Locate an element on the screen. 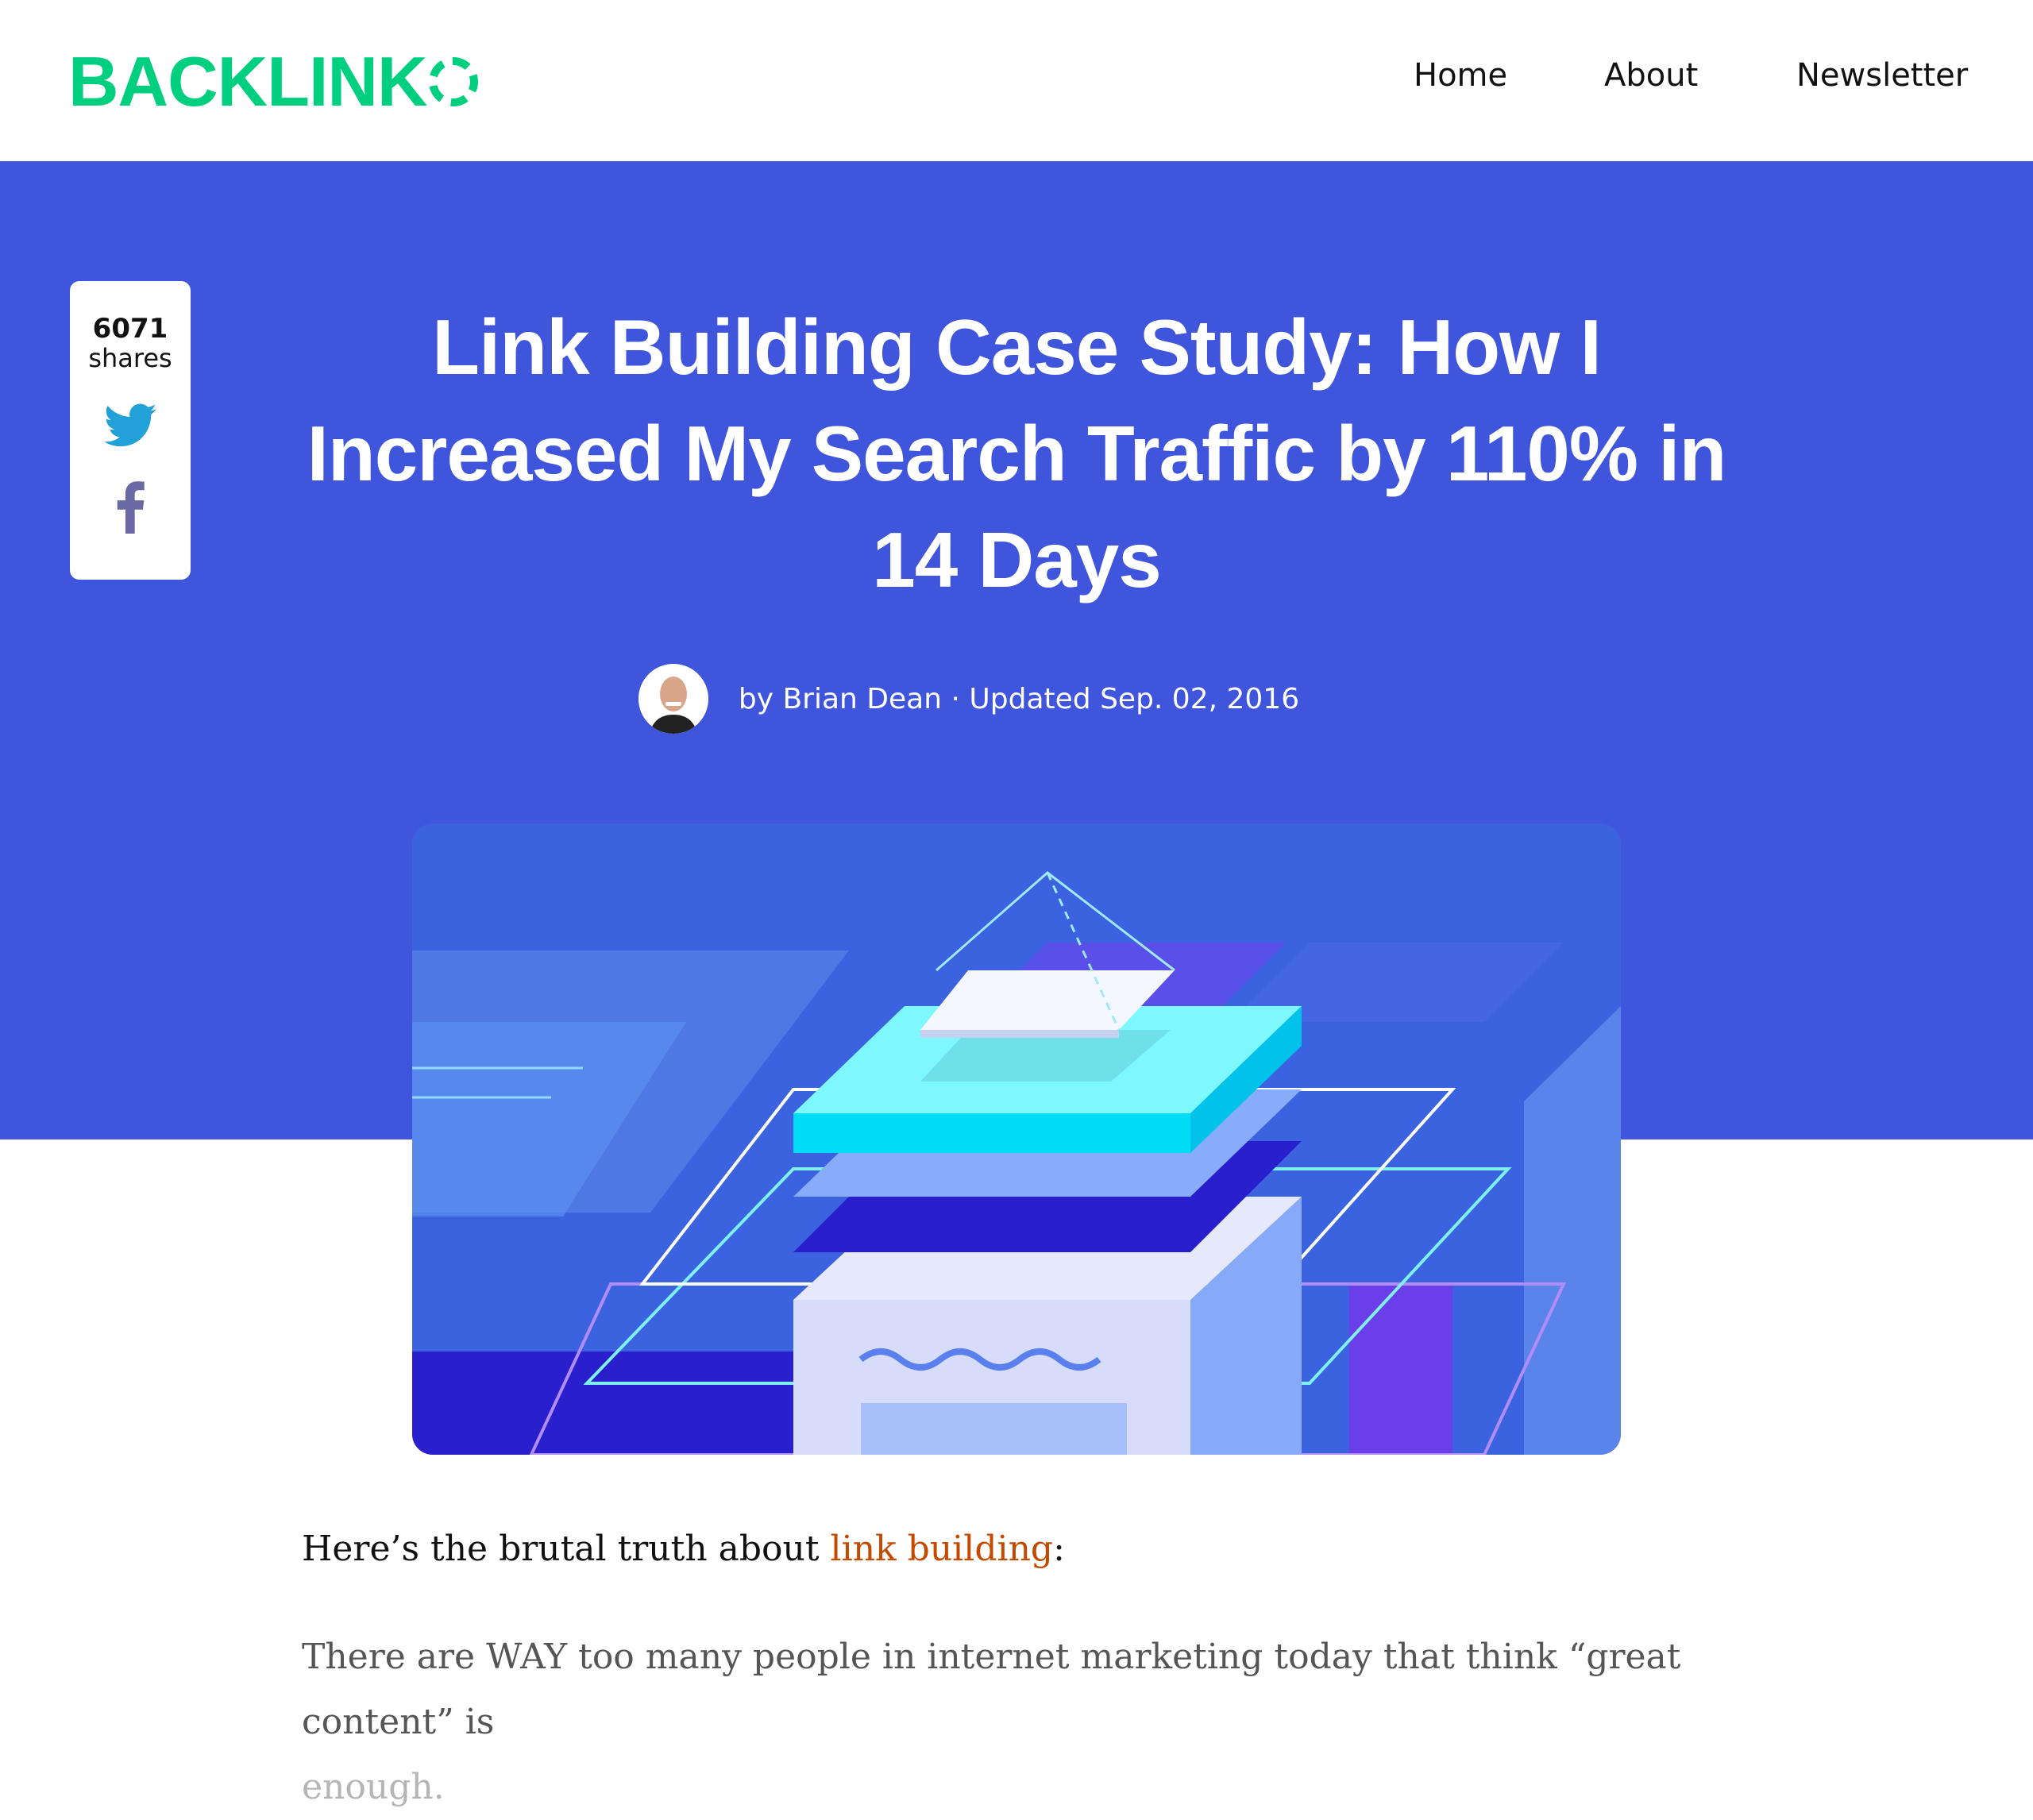  nav-about: About is located at coordinates (1651, 75).